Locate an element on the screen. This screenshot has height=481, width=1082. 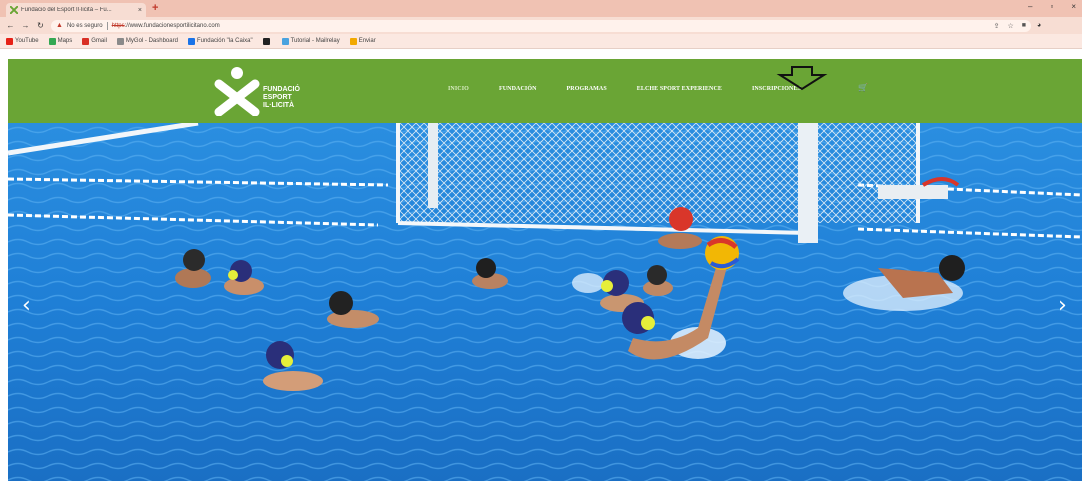
insecure-label: No es seguro is located at coordinates (84, 25).